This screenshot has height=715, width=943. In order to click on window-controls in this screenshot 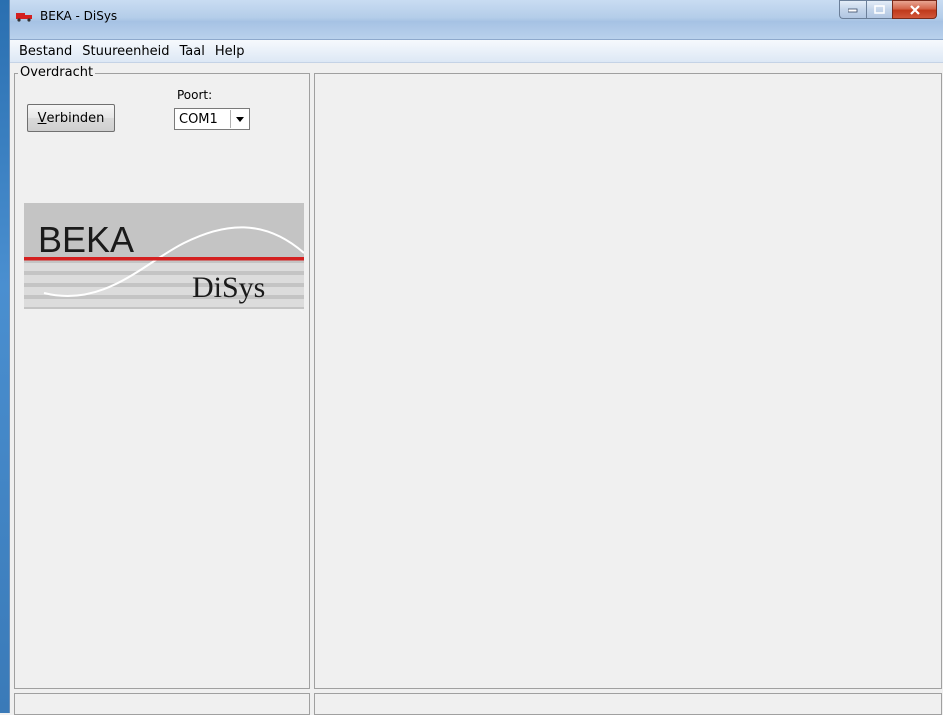, I will do `click(888, 10)`.